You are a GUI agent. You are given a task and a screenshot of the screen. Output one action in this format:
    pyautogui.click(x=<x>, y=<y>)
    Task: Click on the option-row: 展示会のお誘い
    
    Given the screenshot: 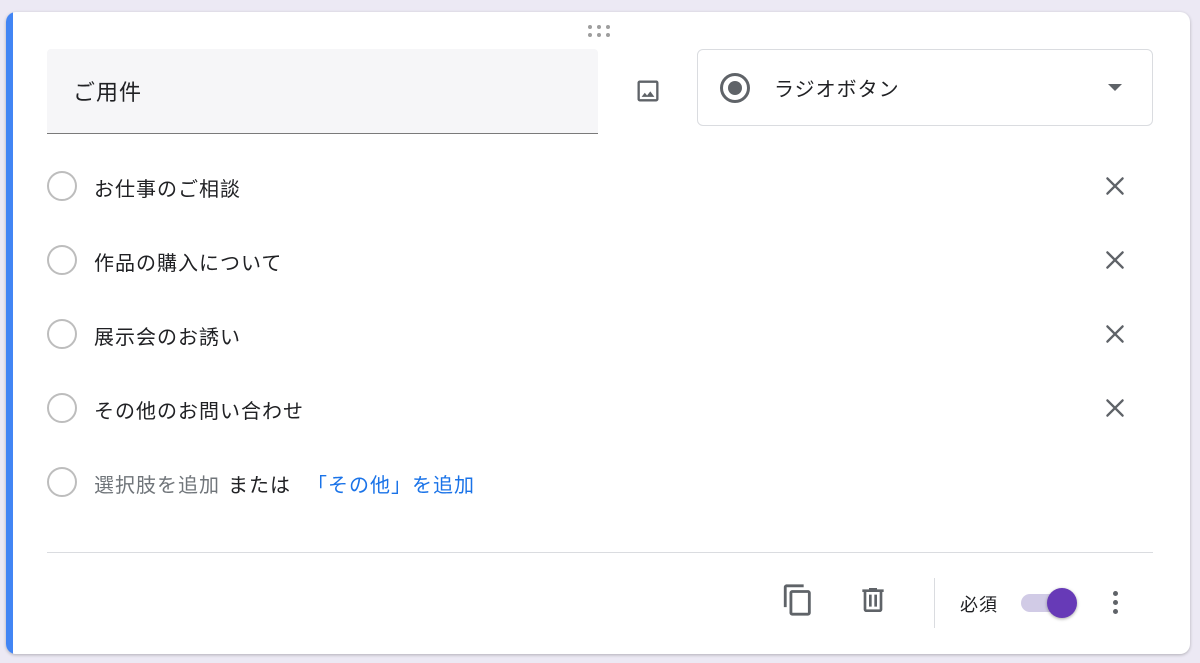 What is the action you would take?
    pyautogui.click(x=597, y=332)
    